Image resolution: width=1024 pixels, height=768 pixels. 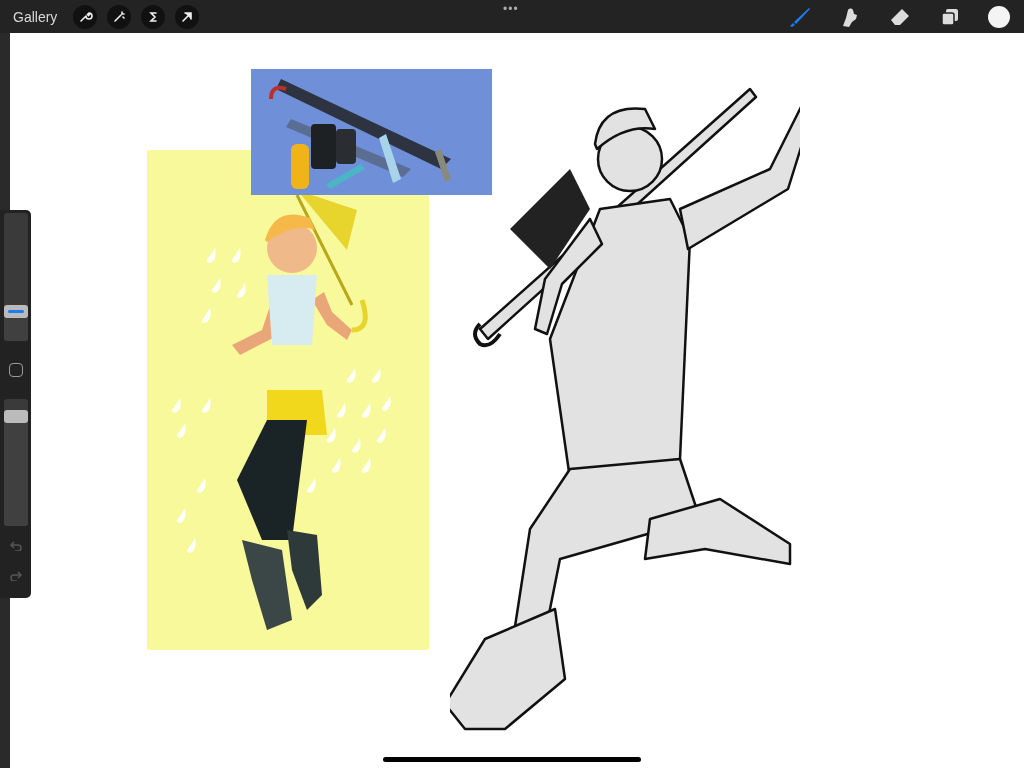 I want to click on undo-icon, so click(x=15, y=546).